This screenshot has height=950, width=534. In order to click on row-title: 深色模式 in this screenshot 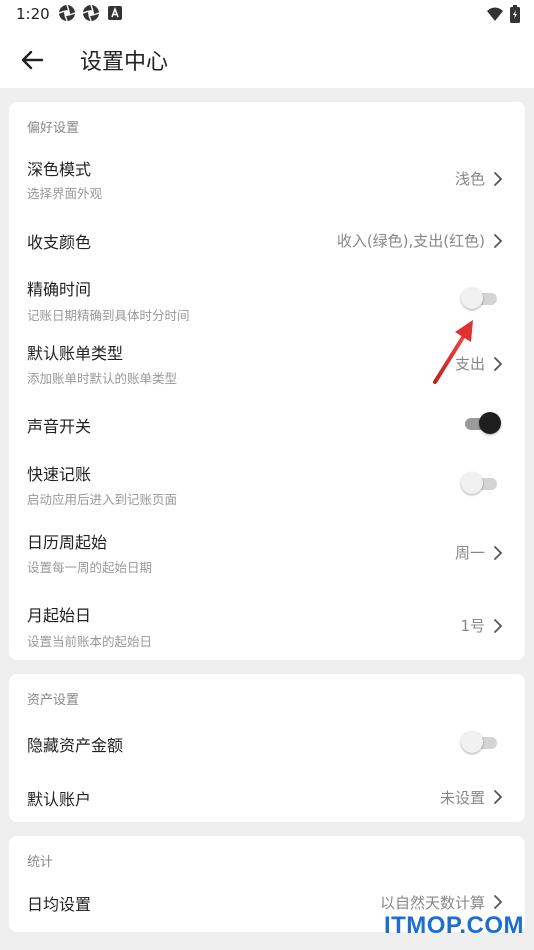, I will do `click(59, 169)`.